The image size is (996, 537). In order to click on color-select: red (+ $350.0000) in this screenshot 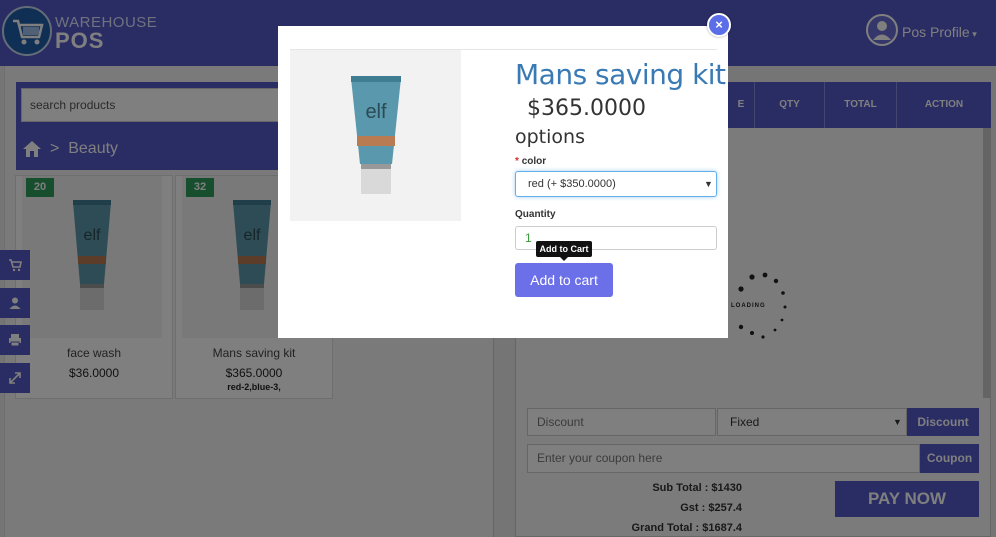, I will do `click(616, 184)`.